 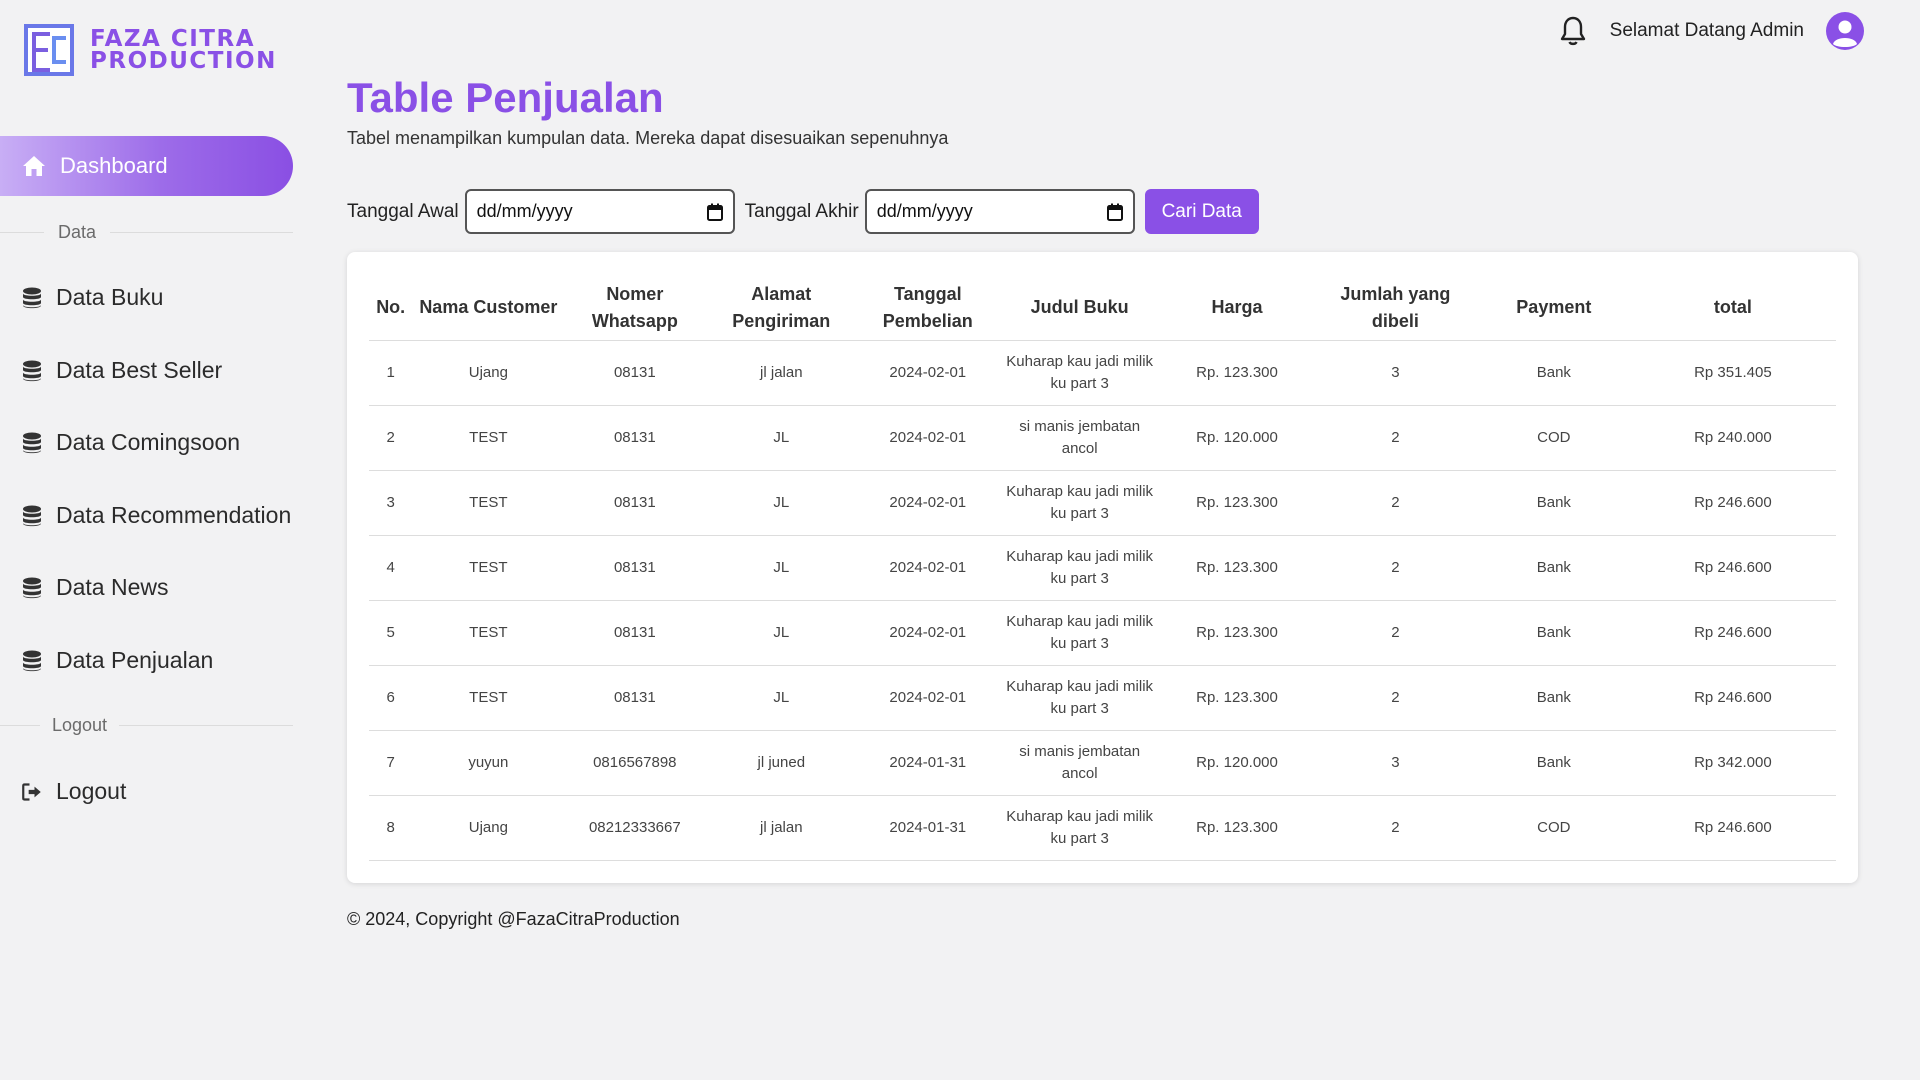 What do you see at coordinates (1201, 211) in the screenshot?
I see `search-data-button: Cari Data` at bounding box center [1201, 211].